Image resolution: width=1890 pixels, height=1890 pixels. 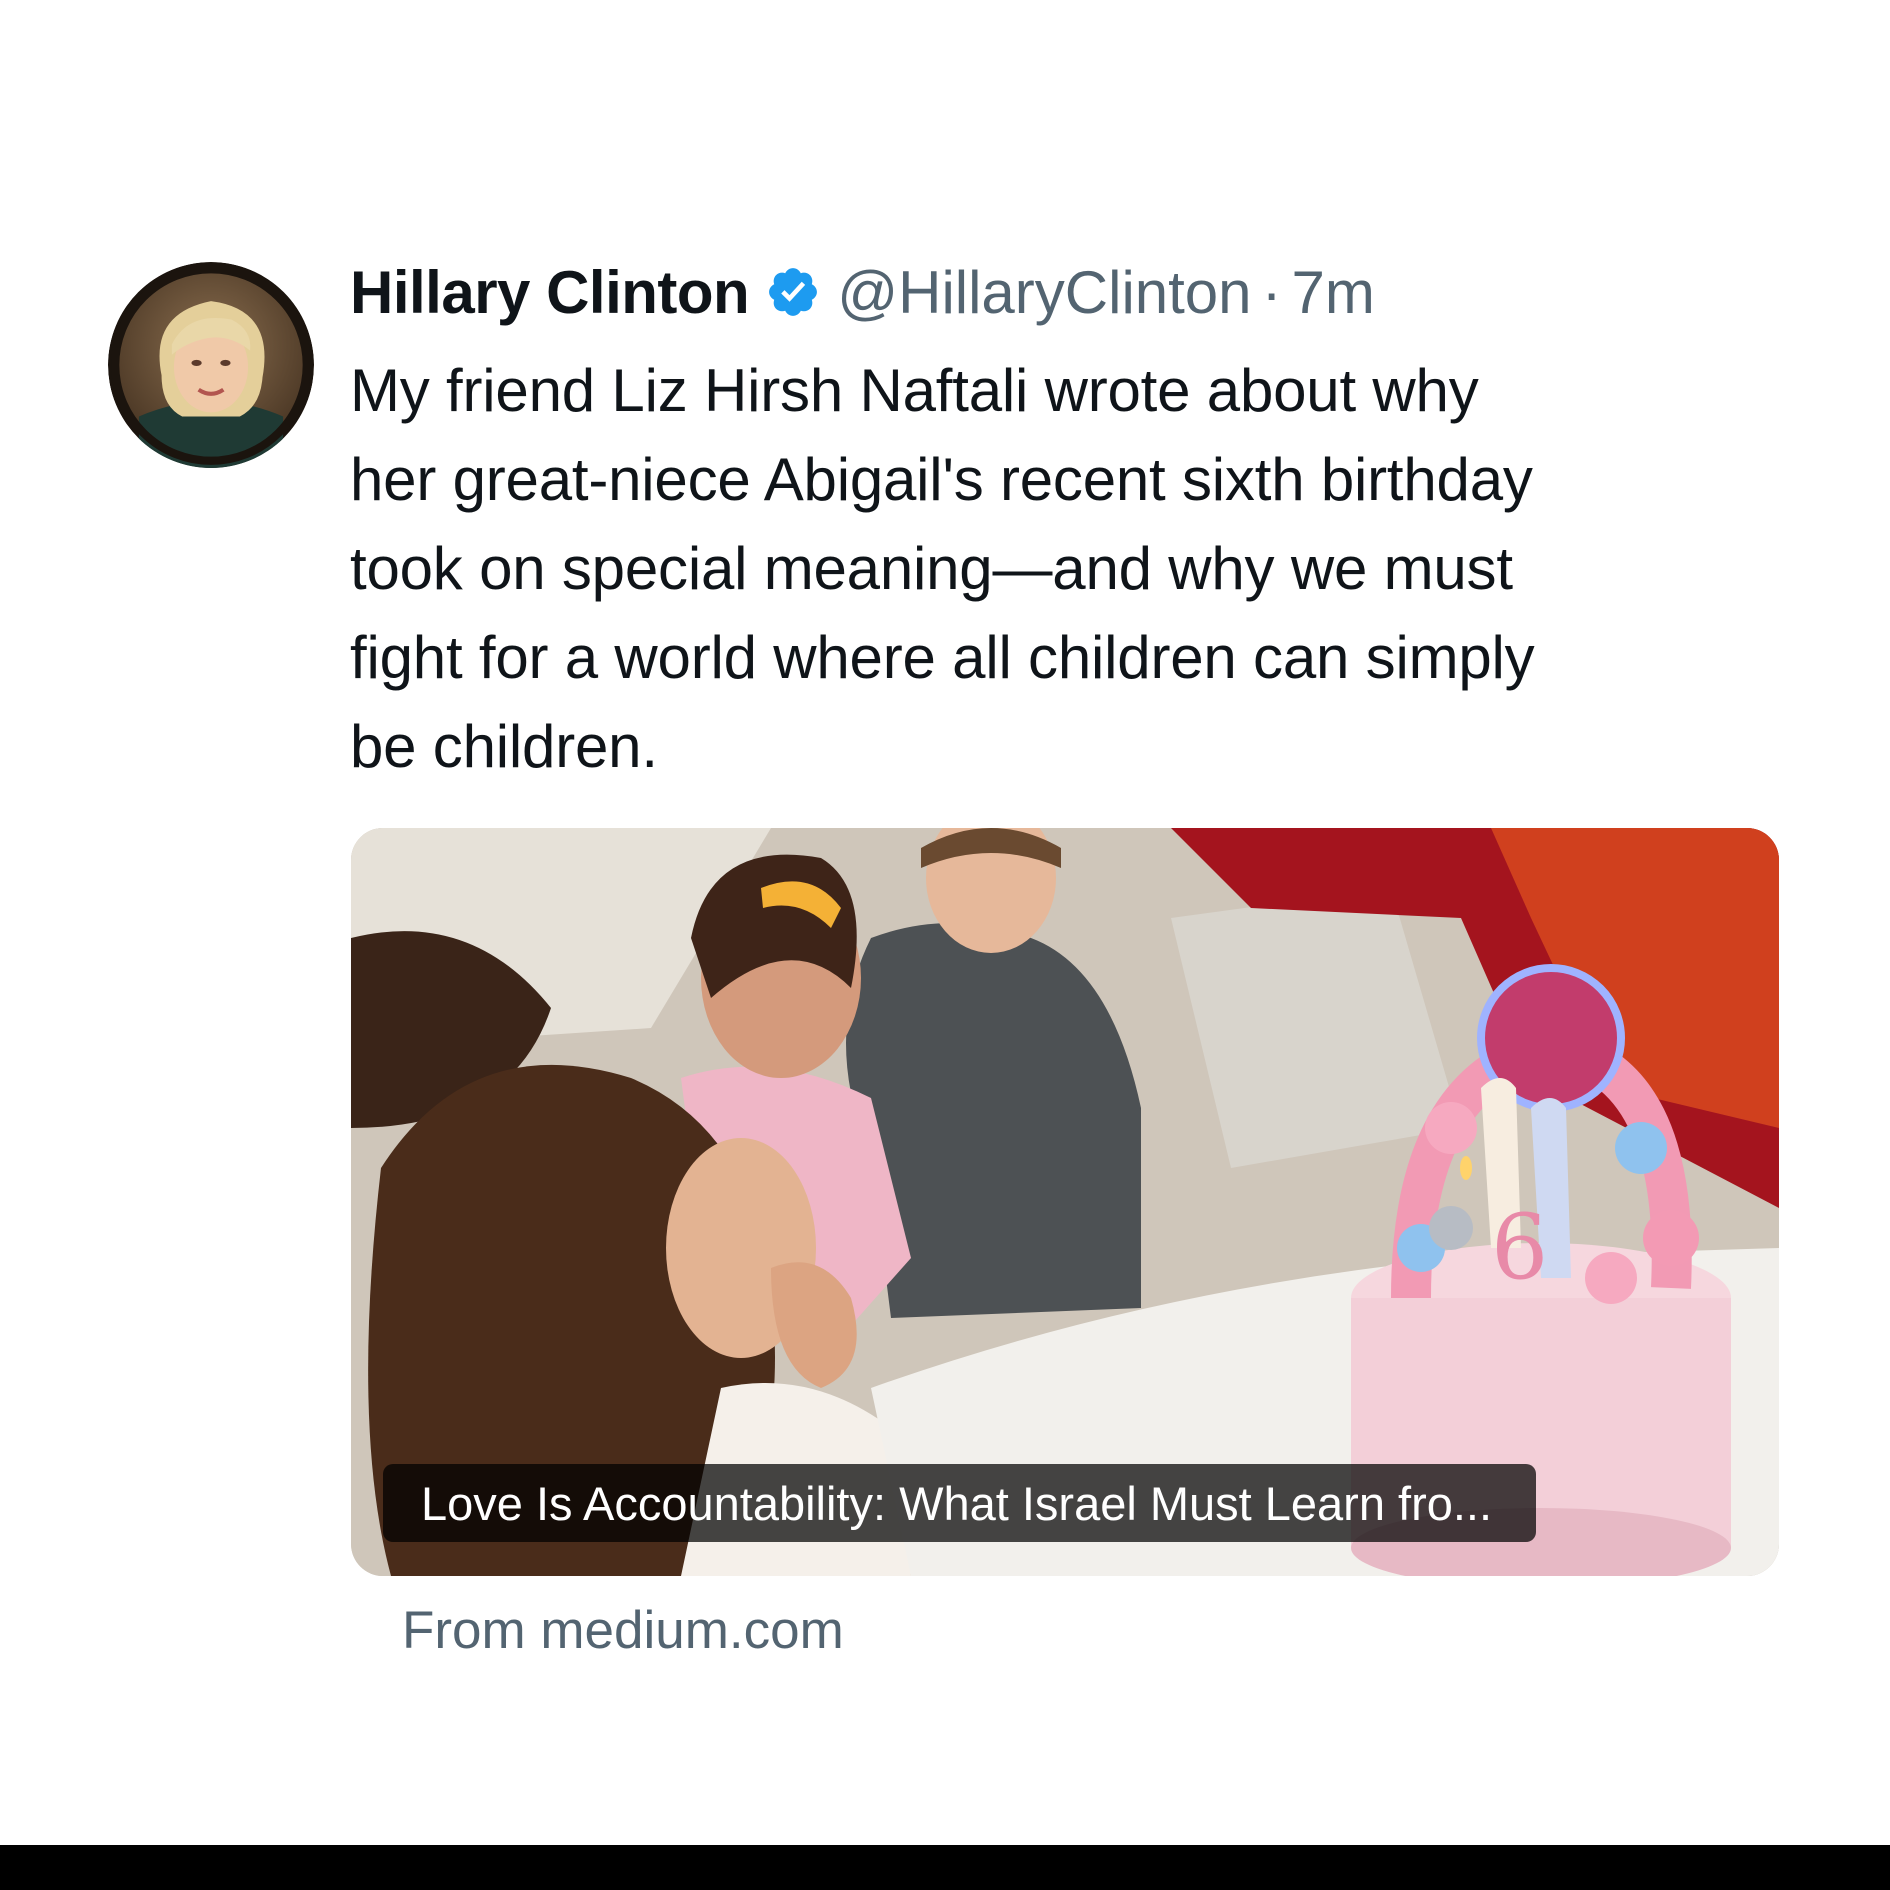 I want to click on bottom-bar, so click(x=945, y=1867).